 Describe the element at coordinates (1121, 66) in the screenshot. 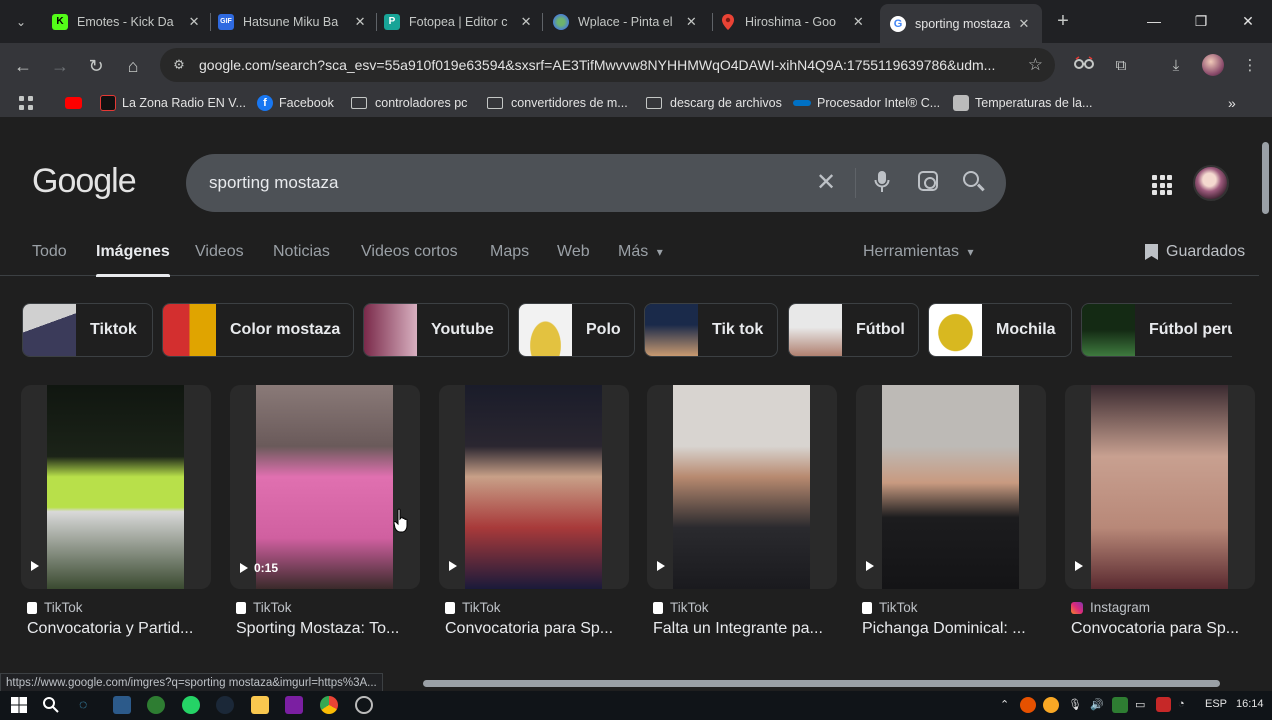

I see `extensions-puzzle-icon: ⧉` at that location.